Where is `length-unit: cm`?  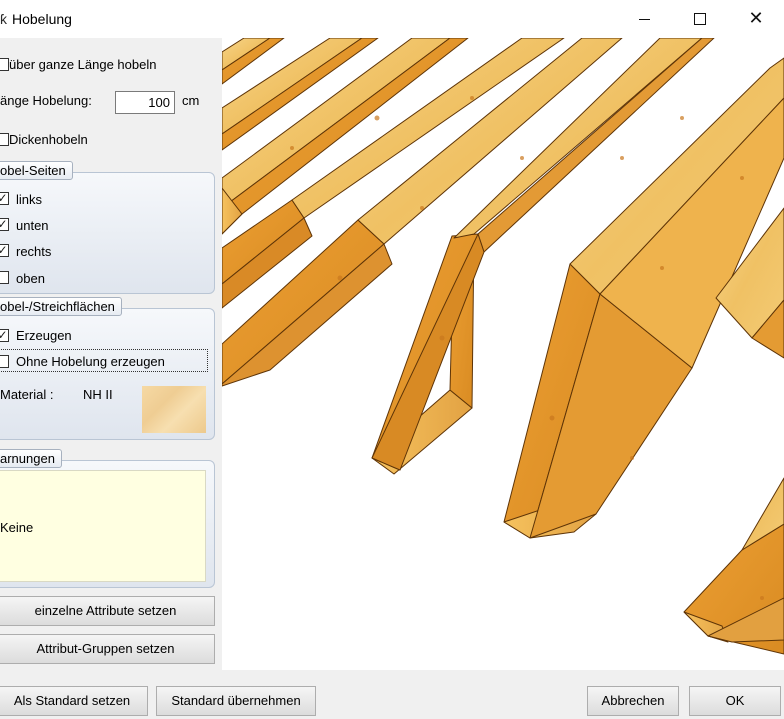
length-unit: cm is located at coordinates (191, 100).